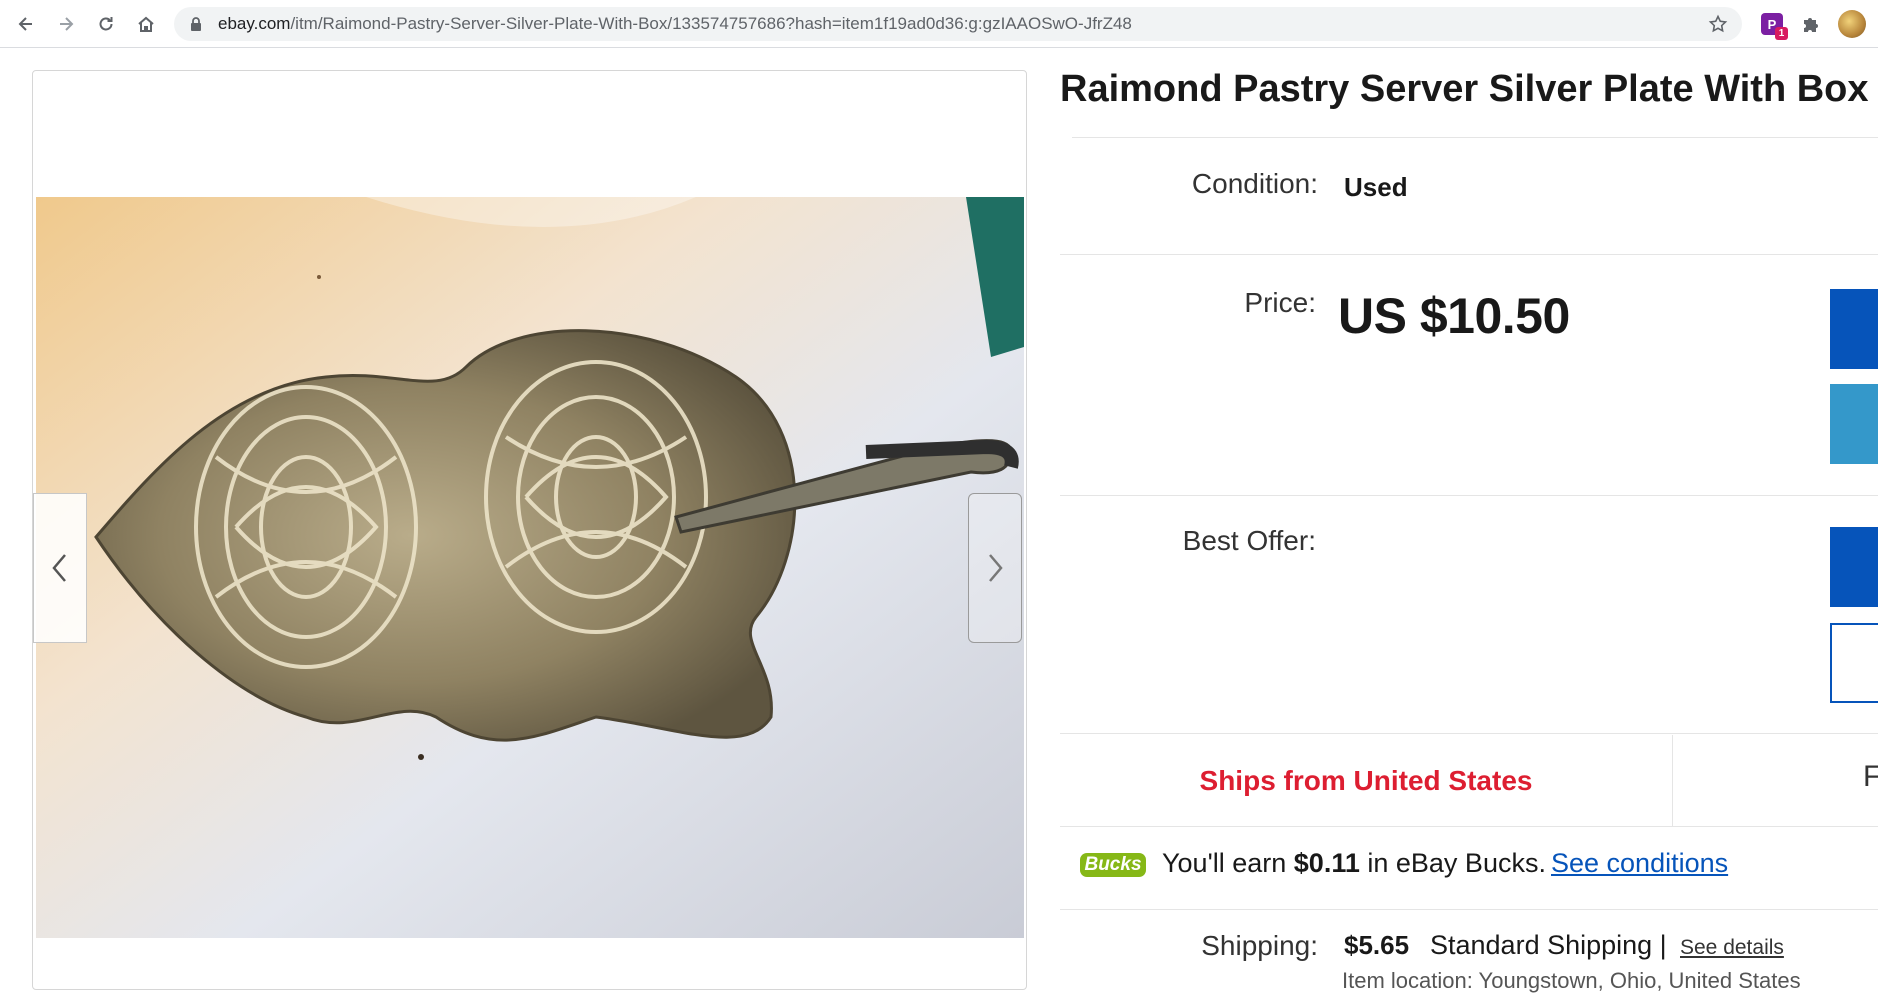 Image resolution: width=1878 pixels, height=994 pixels. What do you see at coordinates (1854, 424) in the screenshot?
I see `add-to-cart-button` at bounding box center [1854, 424].